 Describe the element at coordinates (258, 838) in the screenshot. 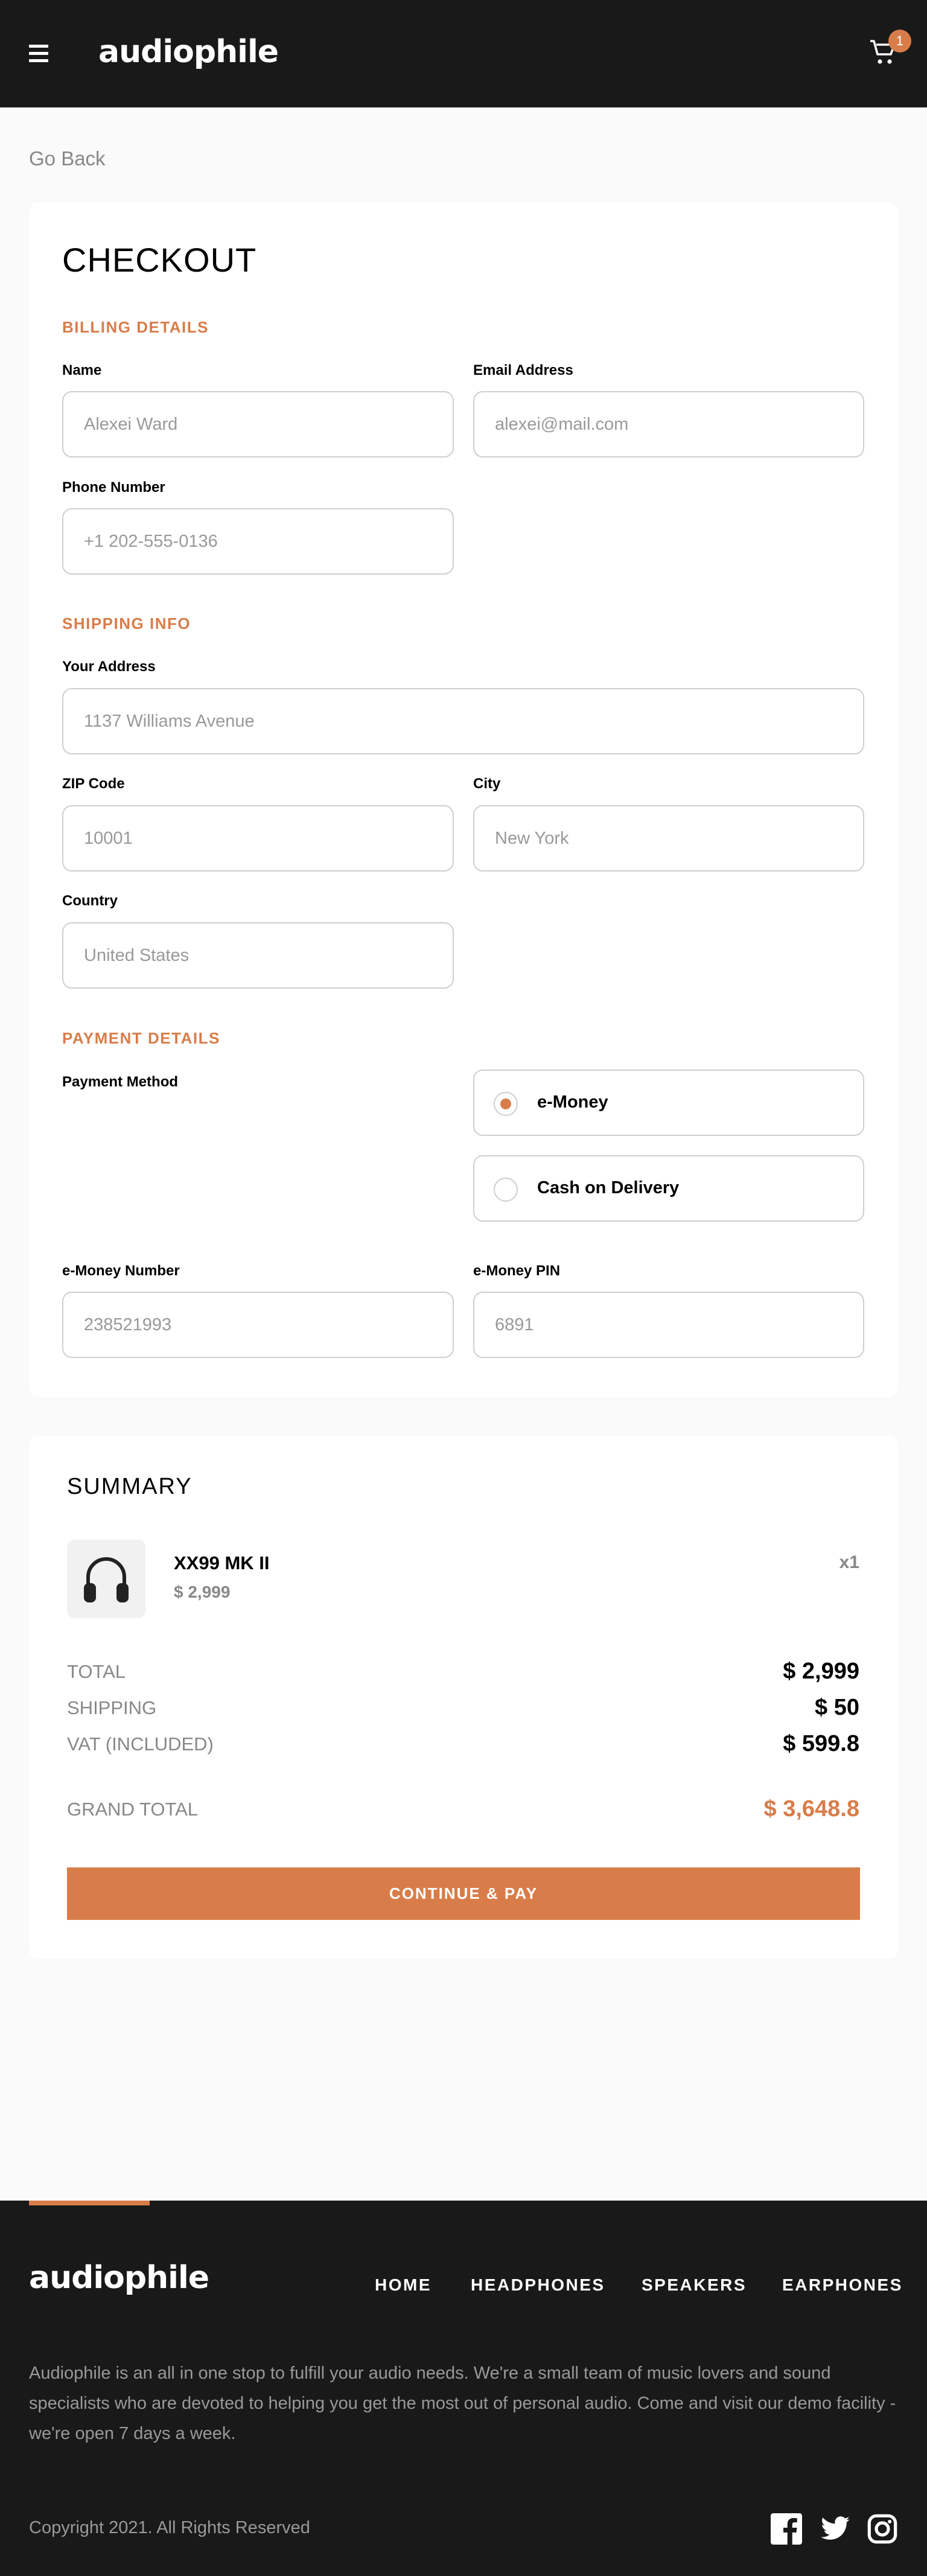

I see `zip-field: 10001` at that location.